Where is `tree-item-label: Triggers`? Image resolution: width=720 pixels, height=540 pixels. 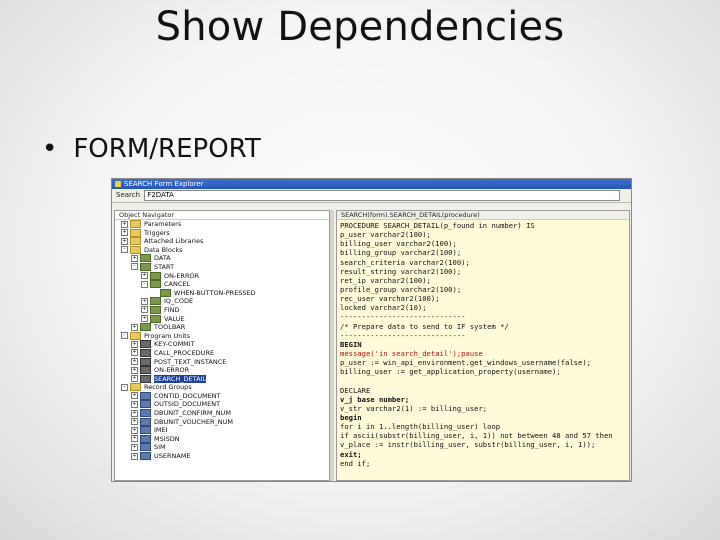 tree-item-label: Triggers is located at coordinates (157, 232).